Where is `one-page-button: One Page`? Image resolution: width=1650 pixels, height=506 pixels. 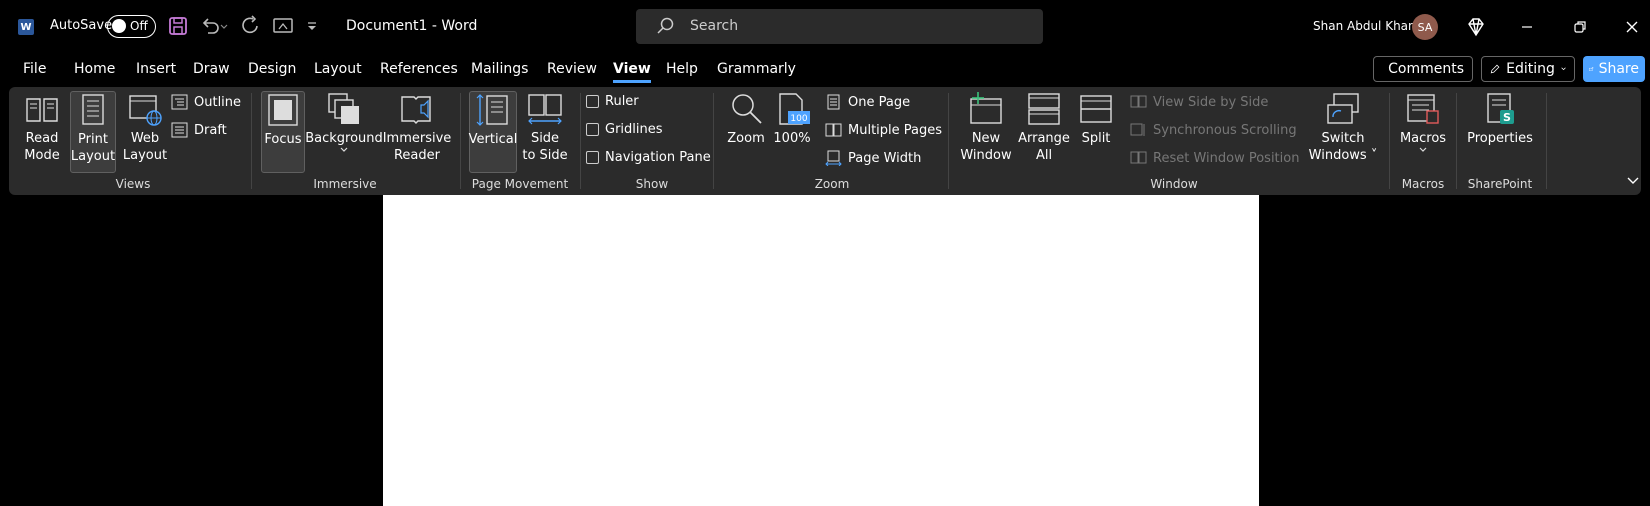
one-page-button: One Page is located at coordinates (867, 102).